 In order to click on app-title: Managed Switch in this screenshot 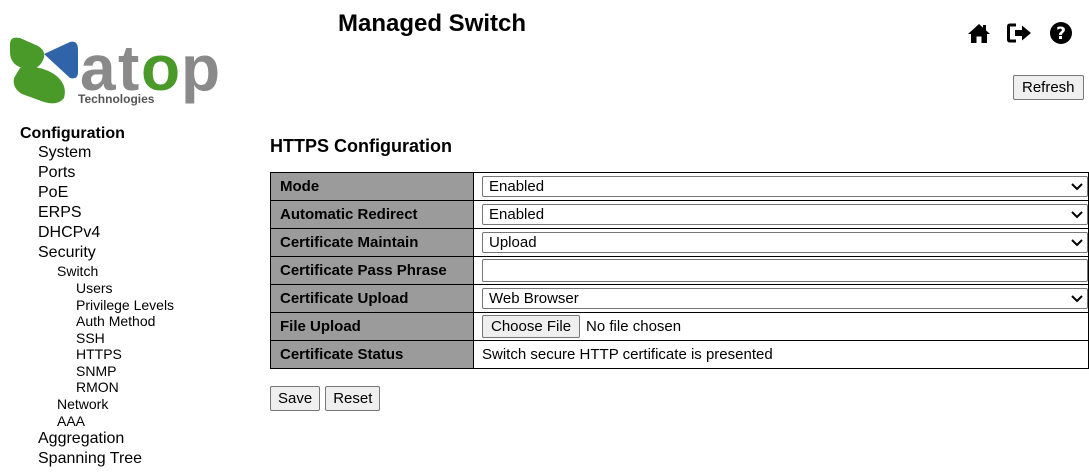, I will do `click(432, 23)`.